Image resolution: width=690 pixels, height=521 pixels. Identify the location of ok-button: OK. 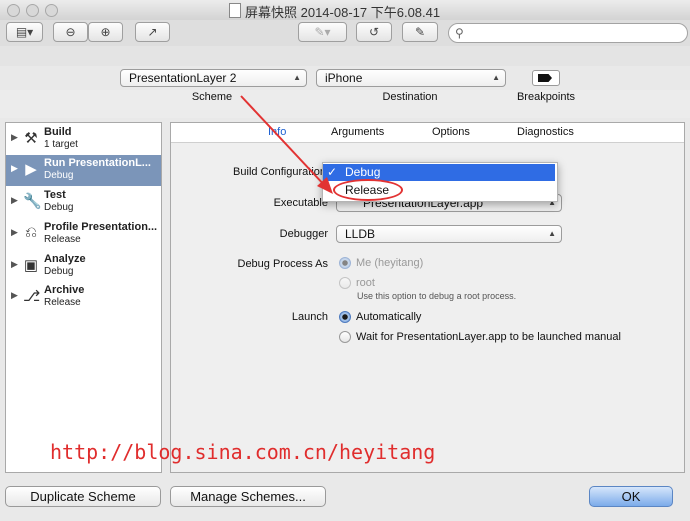
(631, 496).